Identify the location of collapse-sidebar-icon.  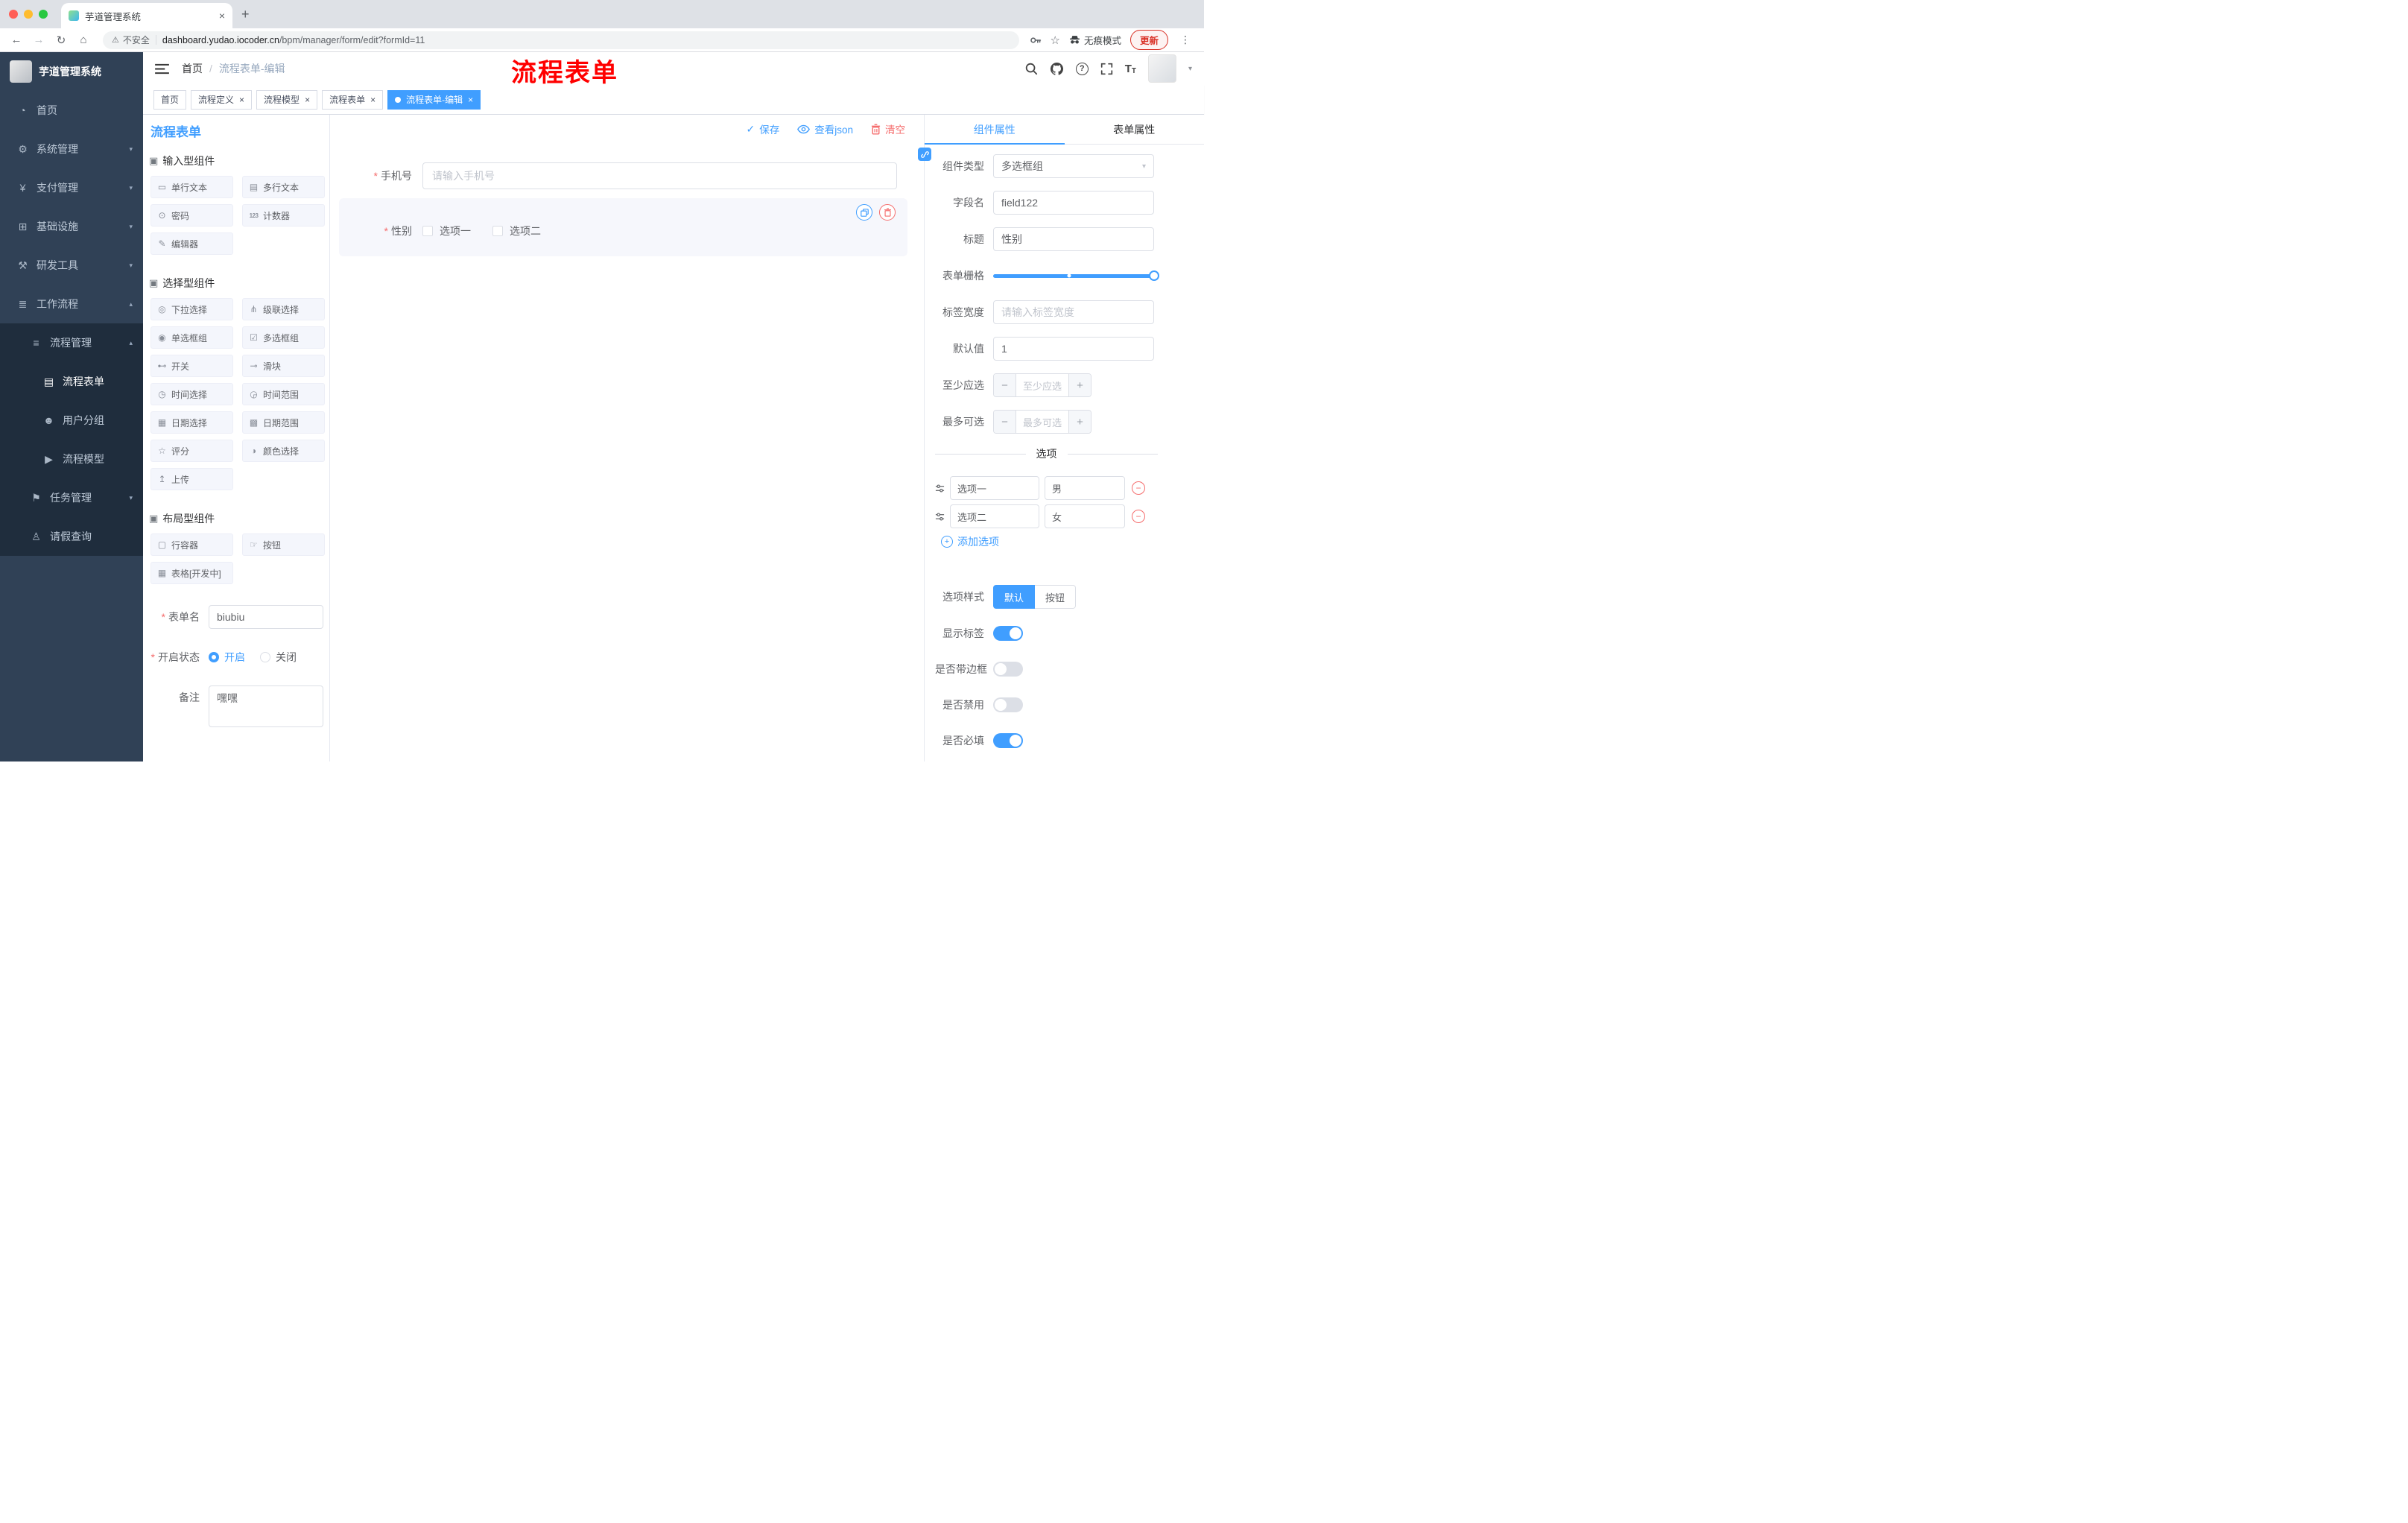
(162, 69).